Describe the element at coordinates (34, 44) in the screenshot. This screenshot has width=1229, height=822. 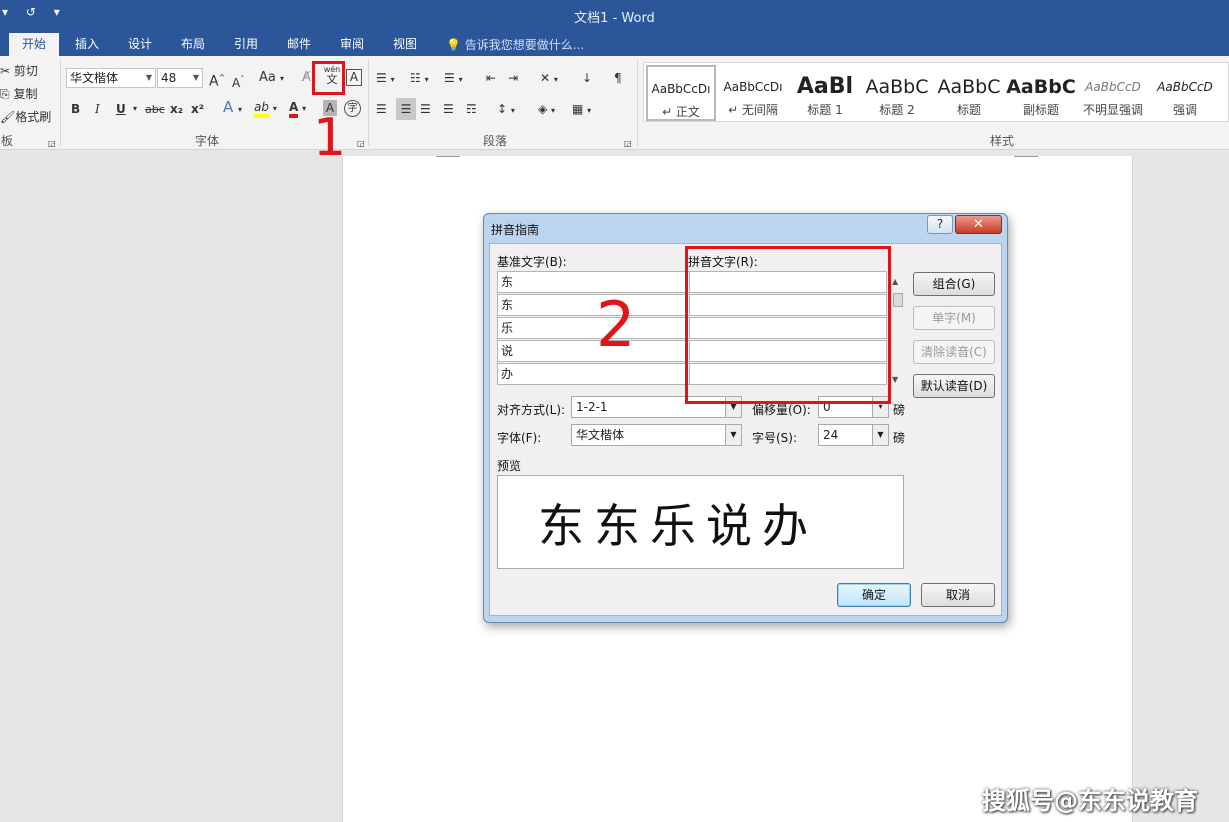
I see `tab-home: 开始` at that location.